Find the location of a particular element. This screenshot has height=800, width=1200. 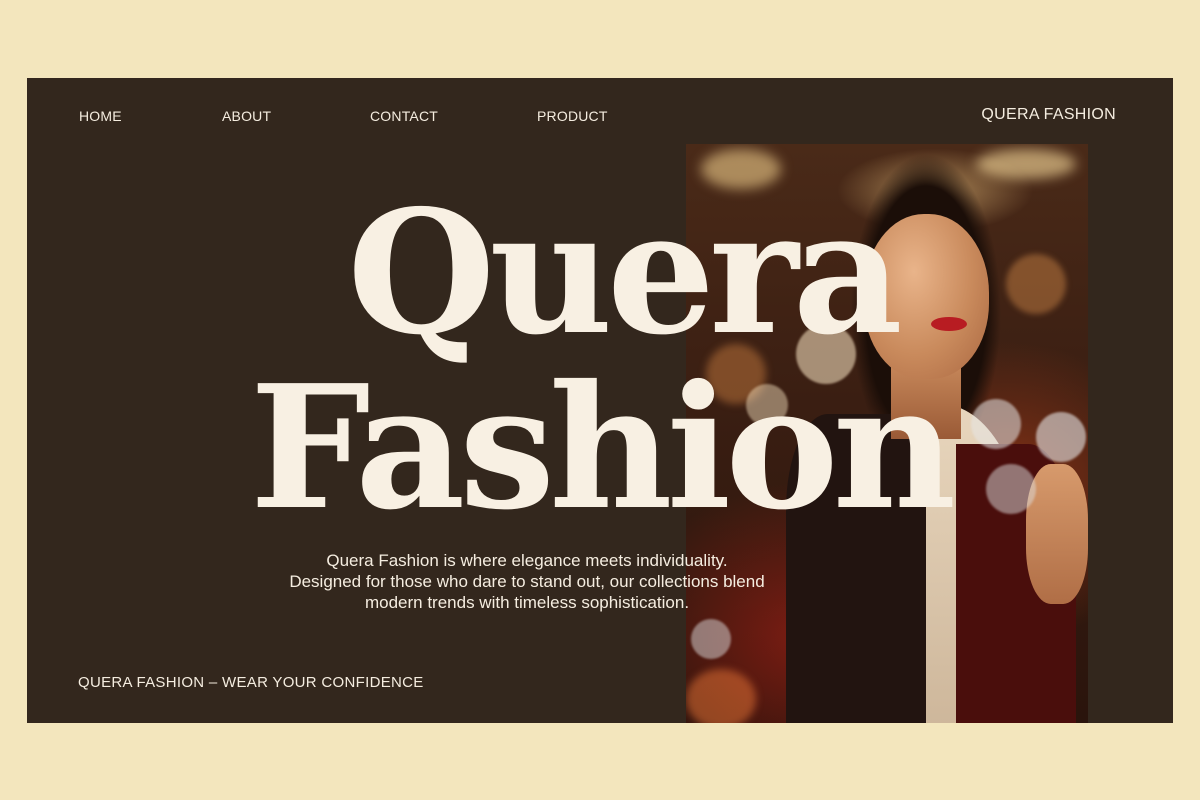

nav-product-link: PRODUCT is located at coordinates (572, 116).